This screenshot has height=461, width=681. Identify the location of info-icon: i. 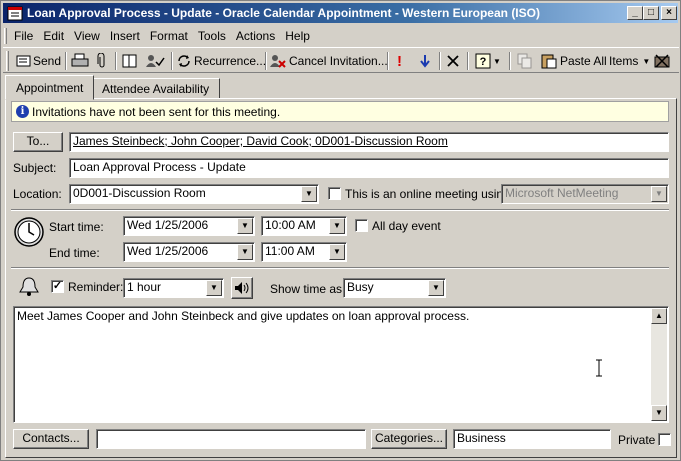
(22, 111).